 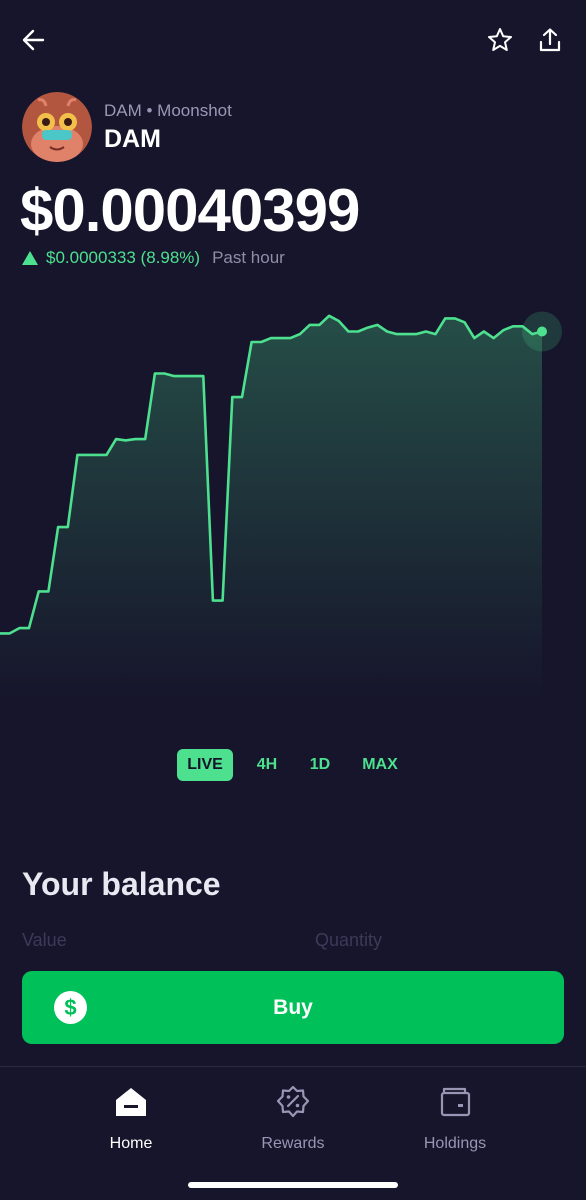 What do you see at coordinates (131, 1118) in the screenshot?
I see `tab-home: Home` at bounding box center [131, 1118].